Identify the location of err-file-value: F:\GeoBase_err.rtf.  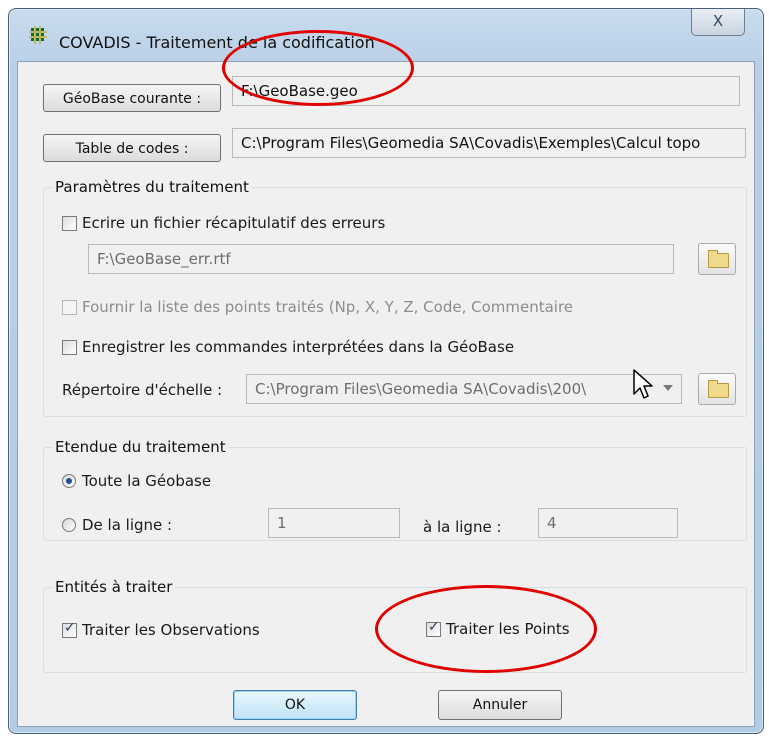
(164, 259).